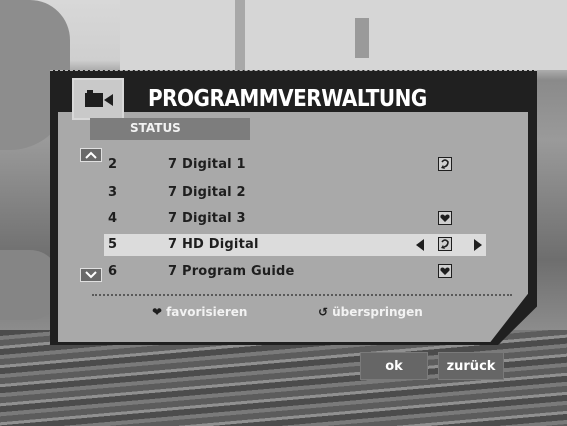 Image resolution: width=567 pixels, height=426 pixels. I want to click on channel-row: 6 7 Program Guide, so click(295, 272).